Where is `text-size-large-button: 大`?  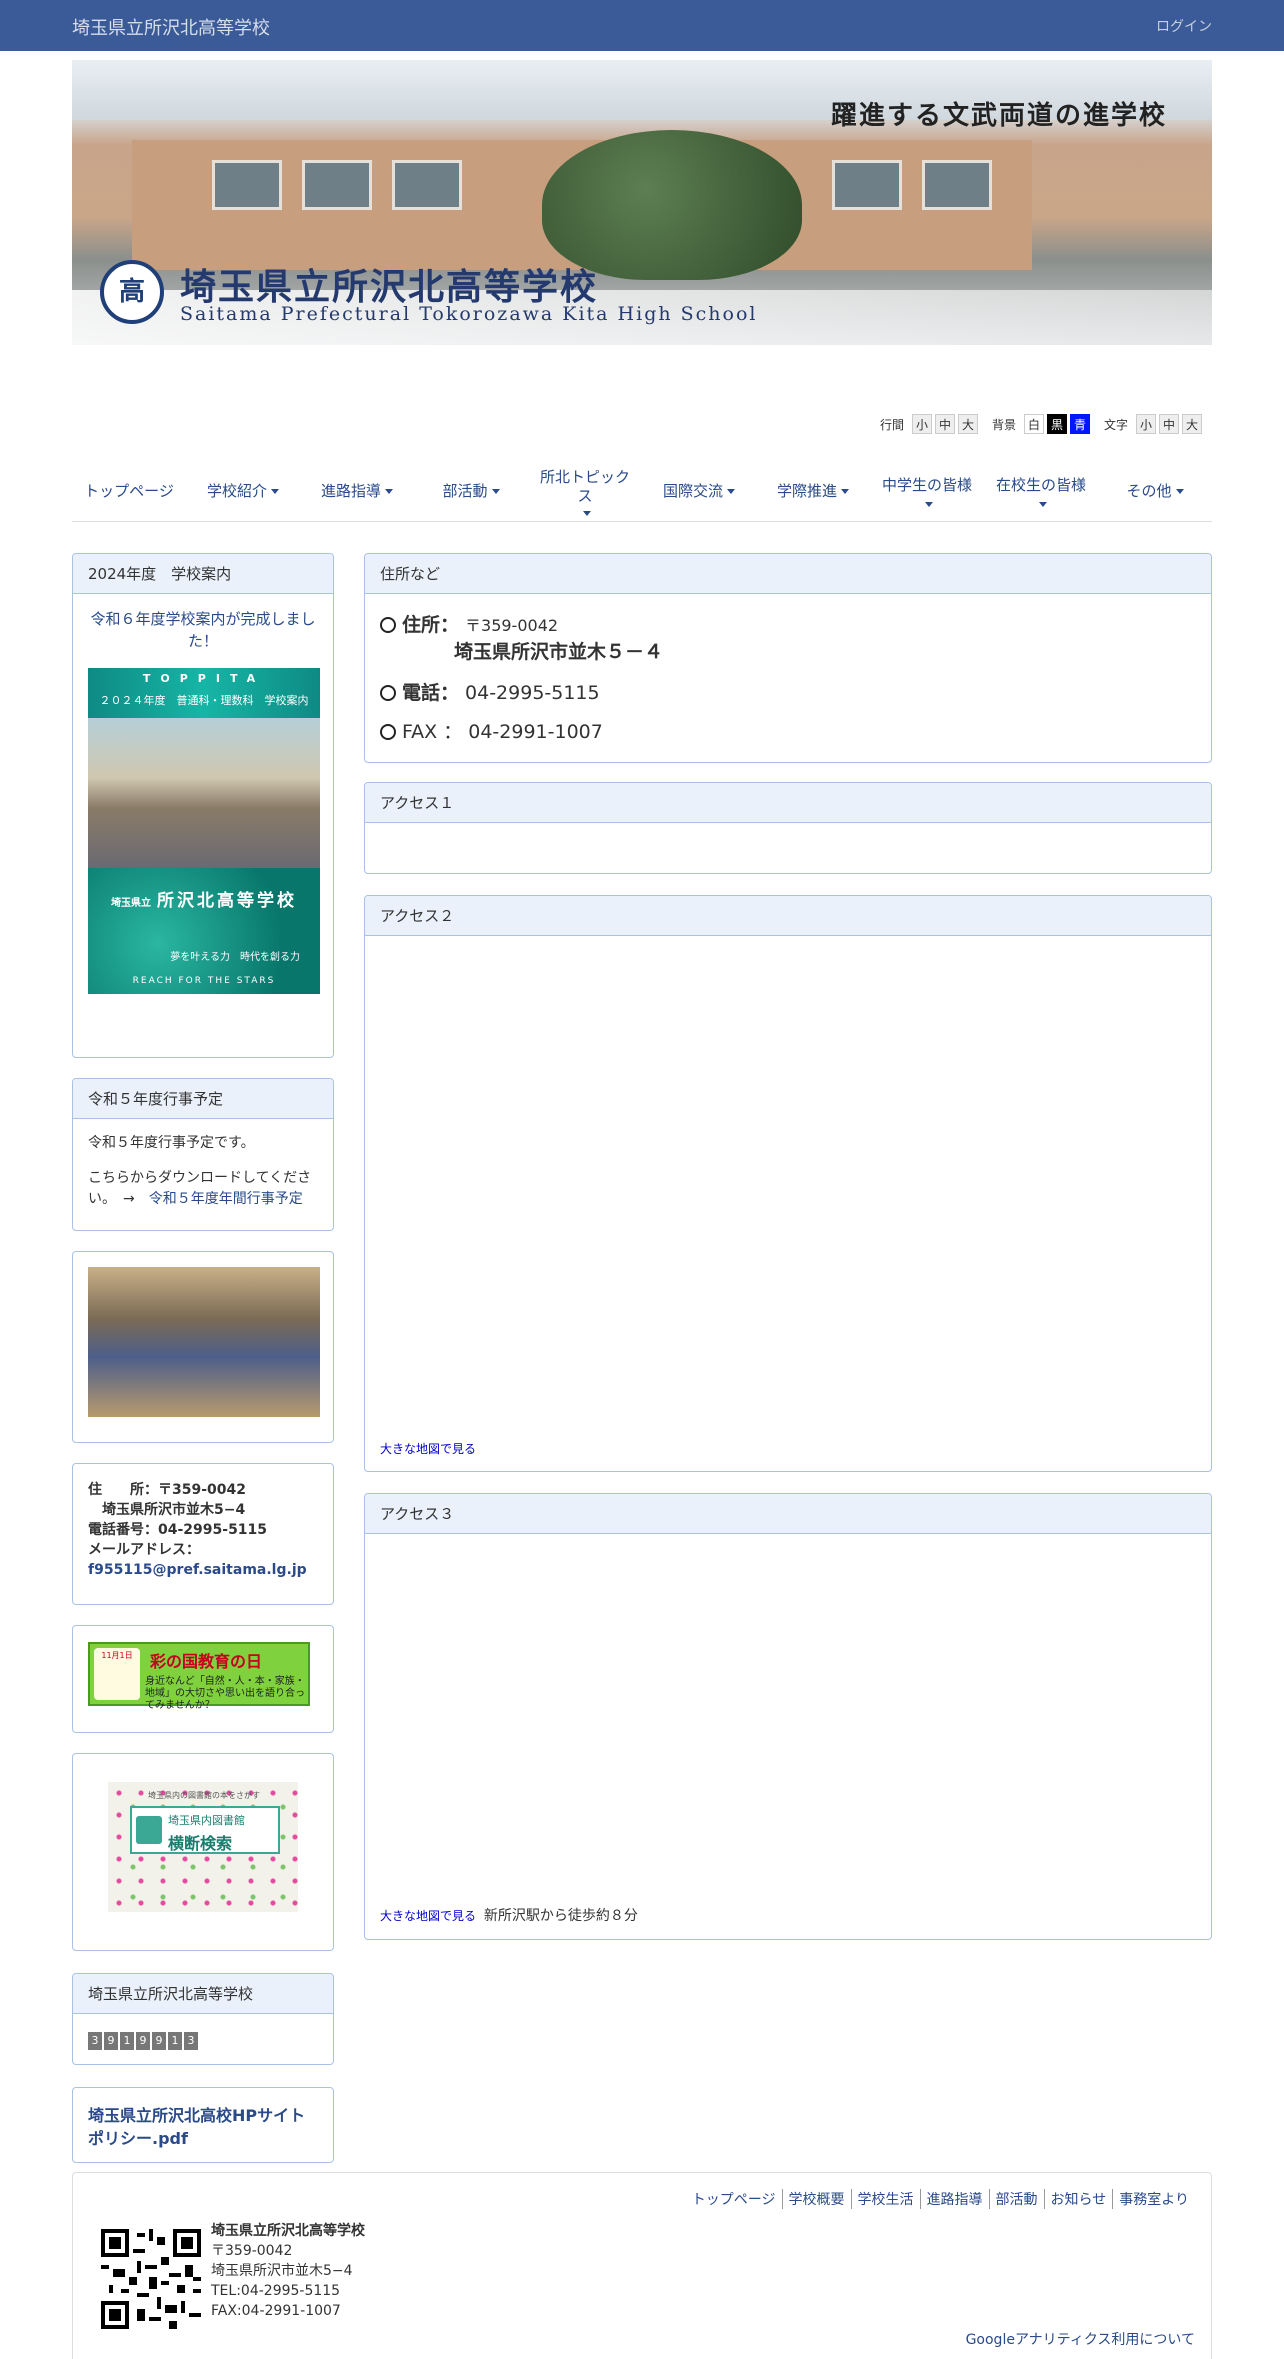 text-size-large-button: 大 is located at coordinates (1192, 424).